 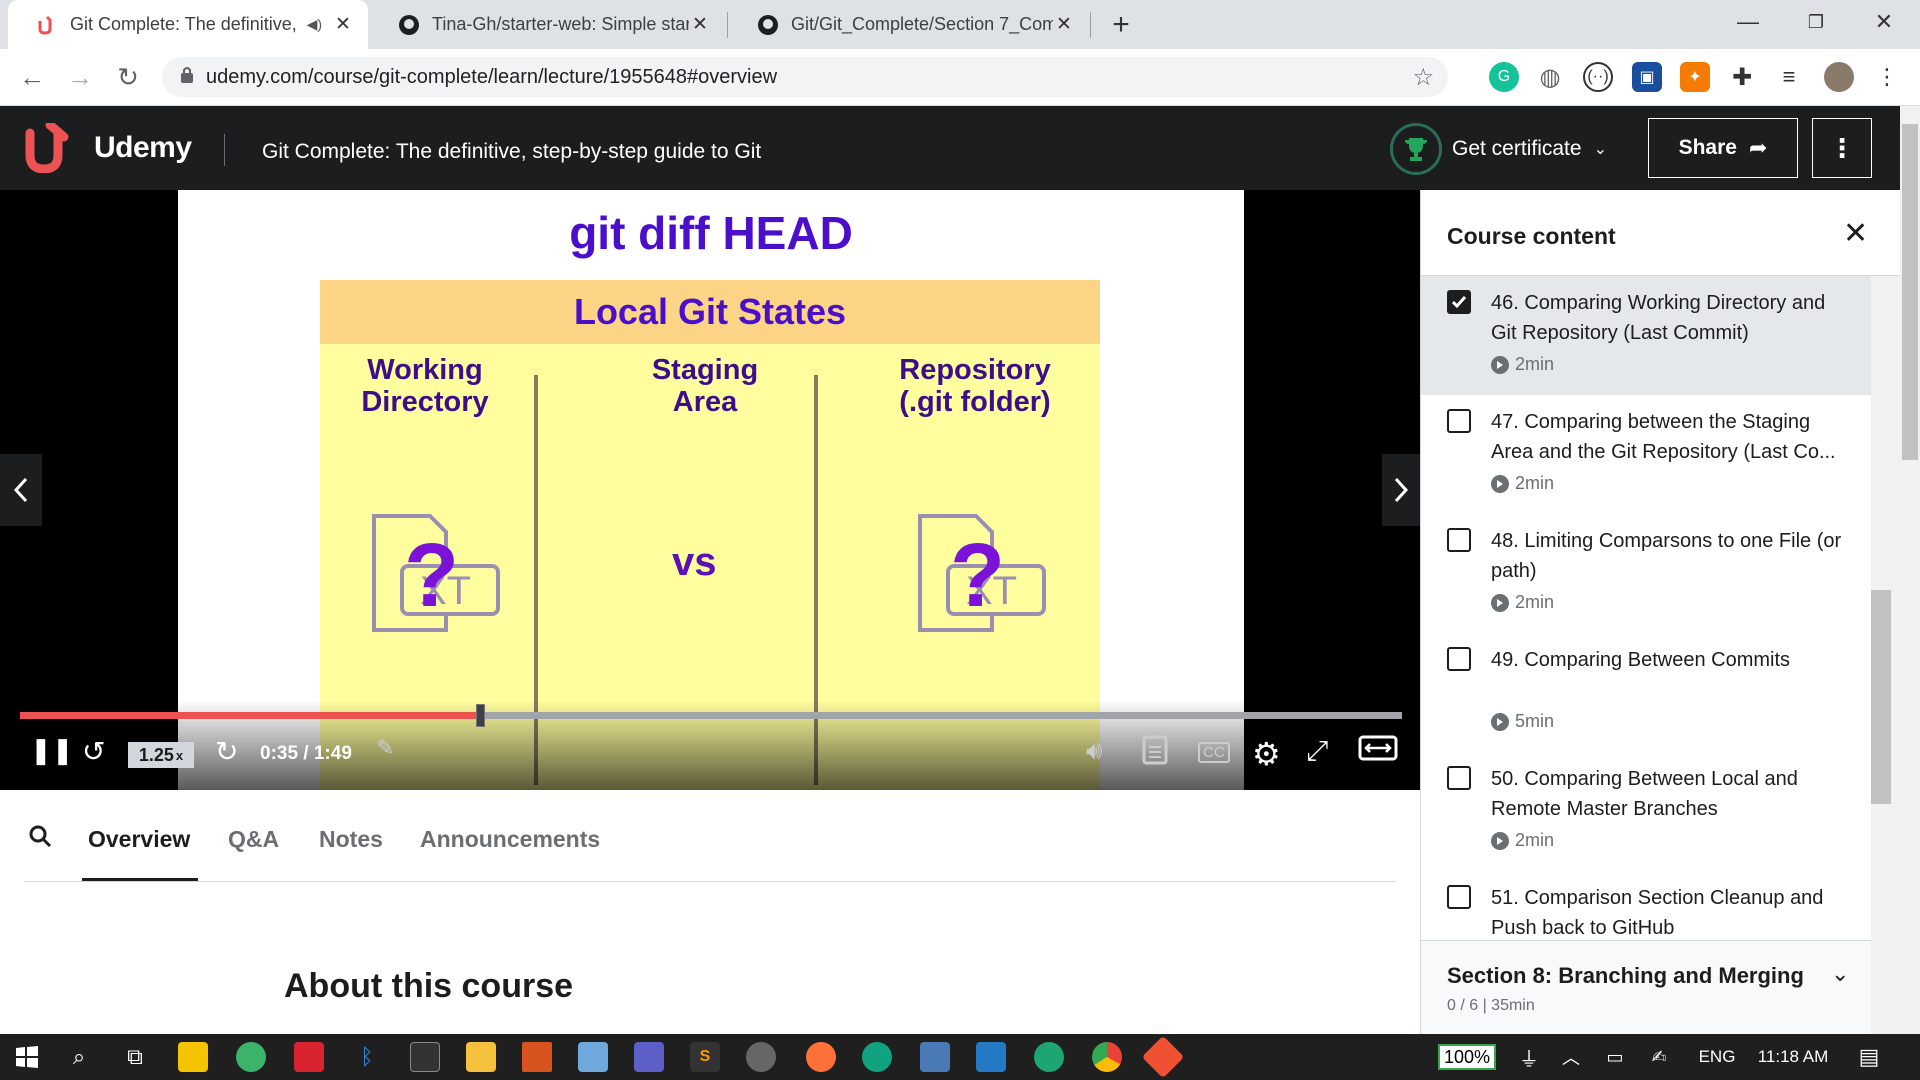 I want to click on tab-udemy: Git Complete: The definitive, ◀) ✕, so click(x=188, y=24).